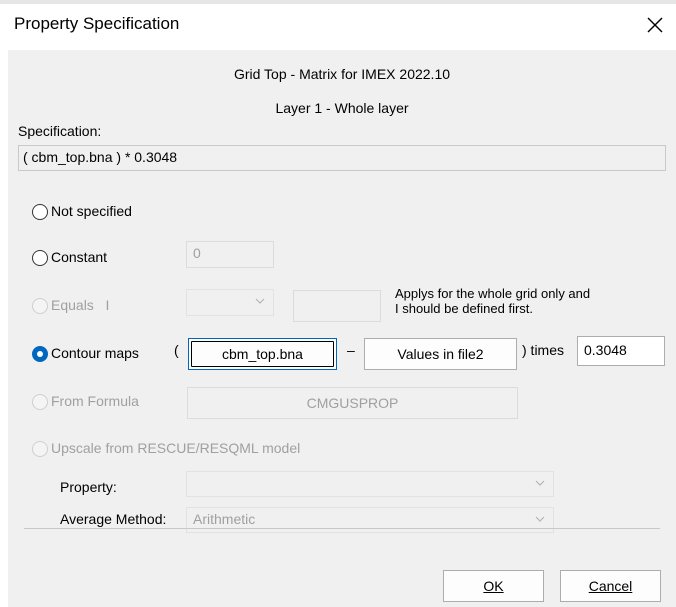 This screenshot has width=676, height=607. Describe the element at coordinates (40, 306) in the screenshot. I see `radio-equals` at that location.